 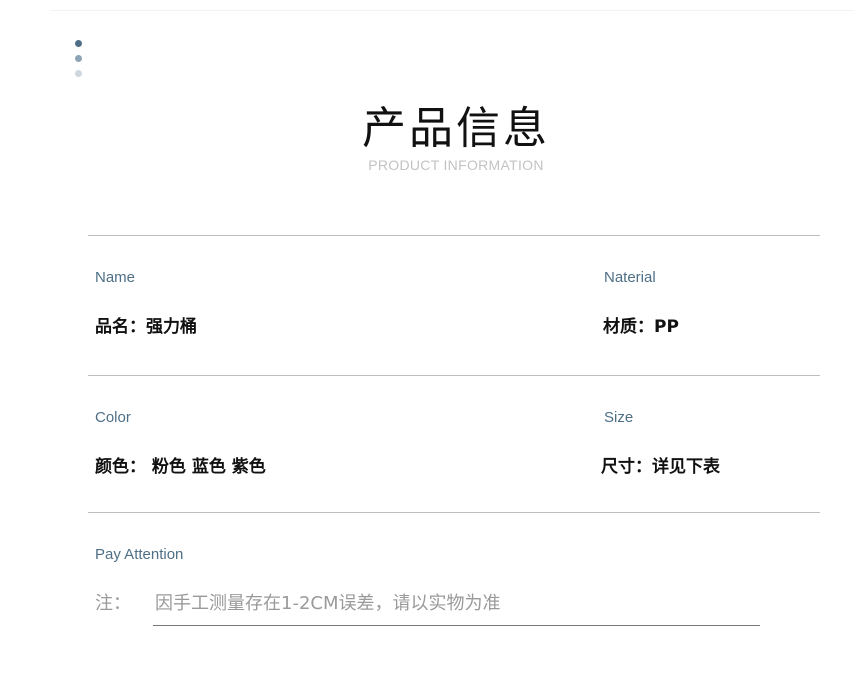 I want to click on dot-dark, so click(x=78, y=43).